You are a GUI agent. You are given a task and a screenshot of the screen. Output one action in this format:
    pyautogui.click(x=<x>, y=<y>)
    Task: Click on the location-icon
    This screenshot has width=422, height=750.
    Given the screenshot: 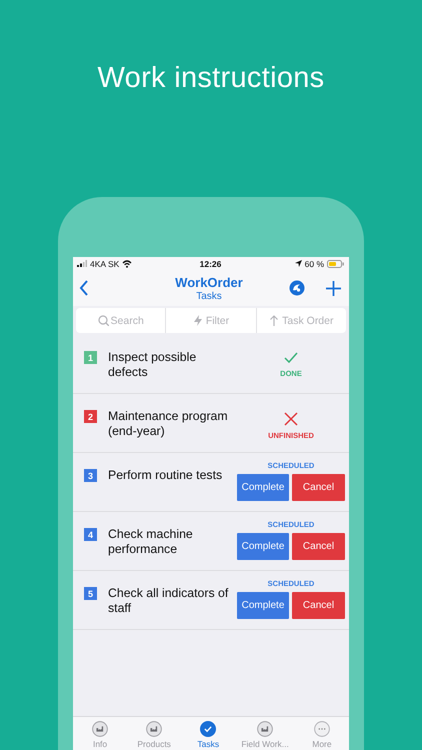 What is the action you would take?
    pyautogui.click(x=298, y=263)
    